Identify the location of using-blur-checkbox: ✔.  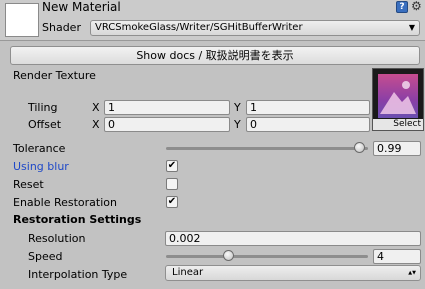
(172, 166).